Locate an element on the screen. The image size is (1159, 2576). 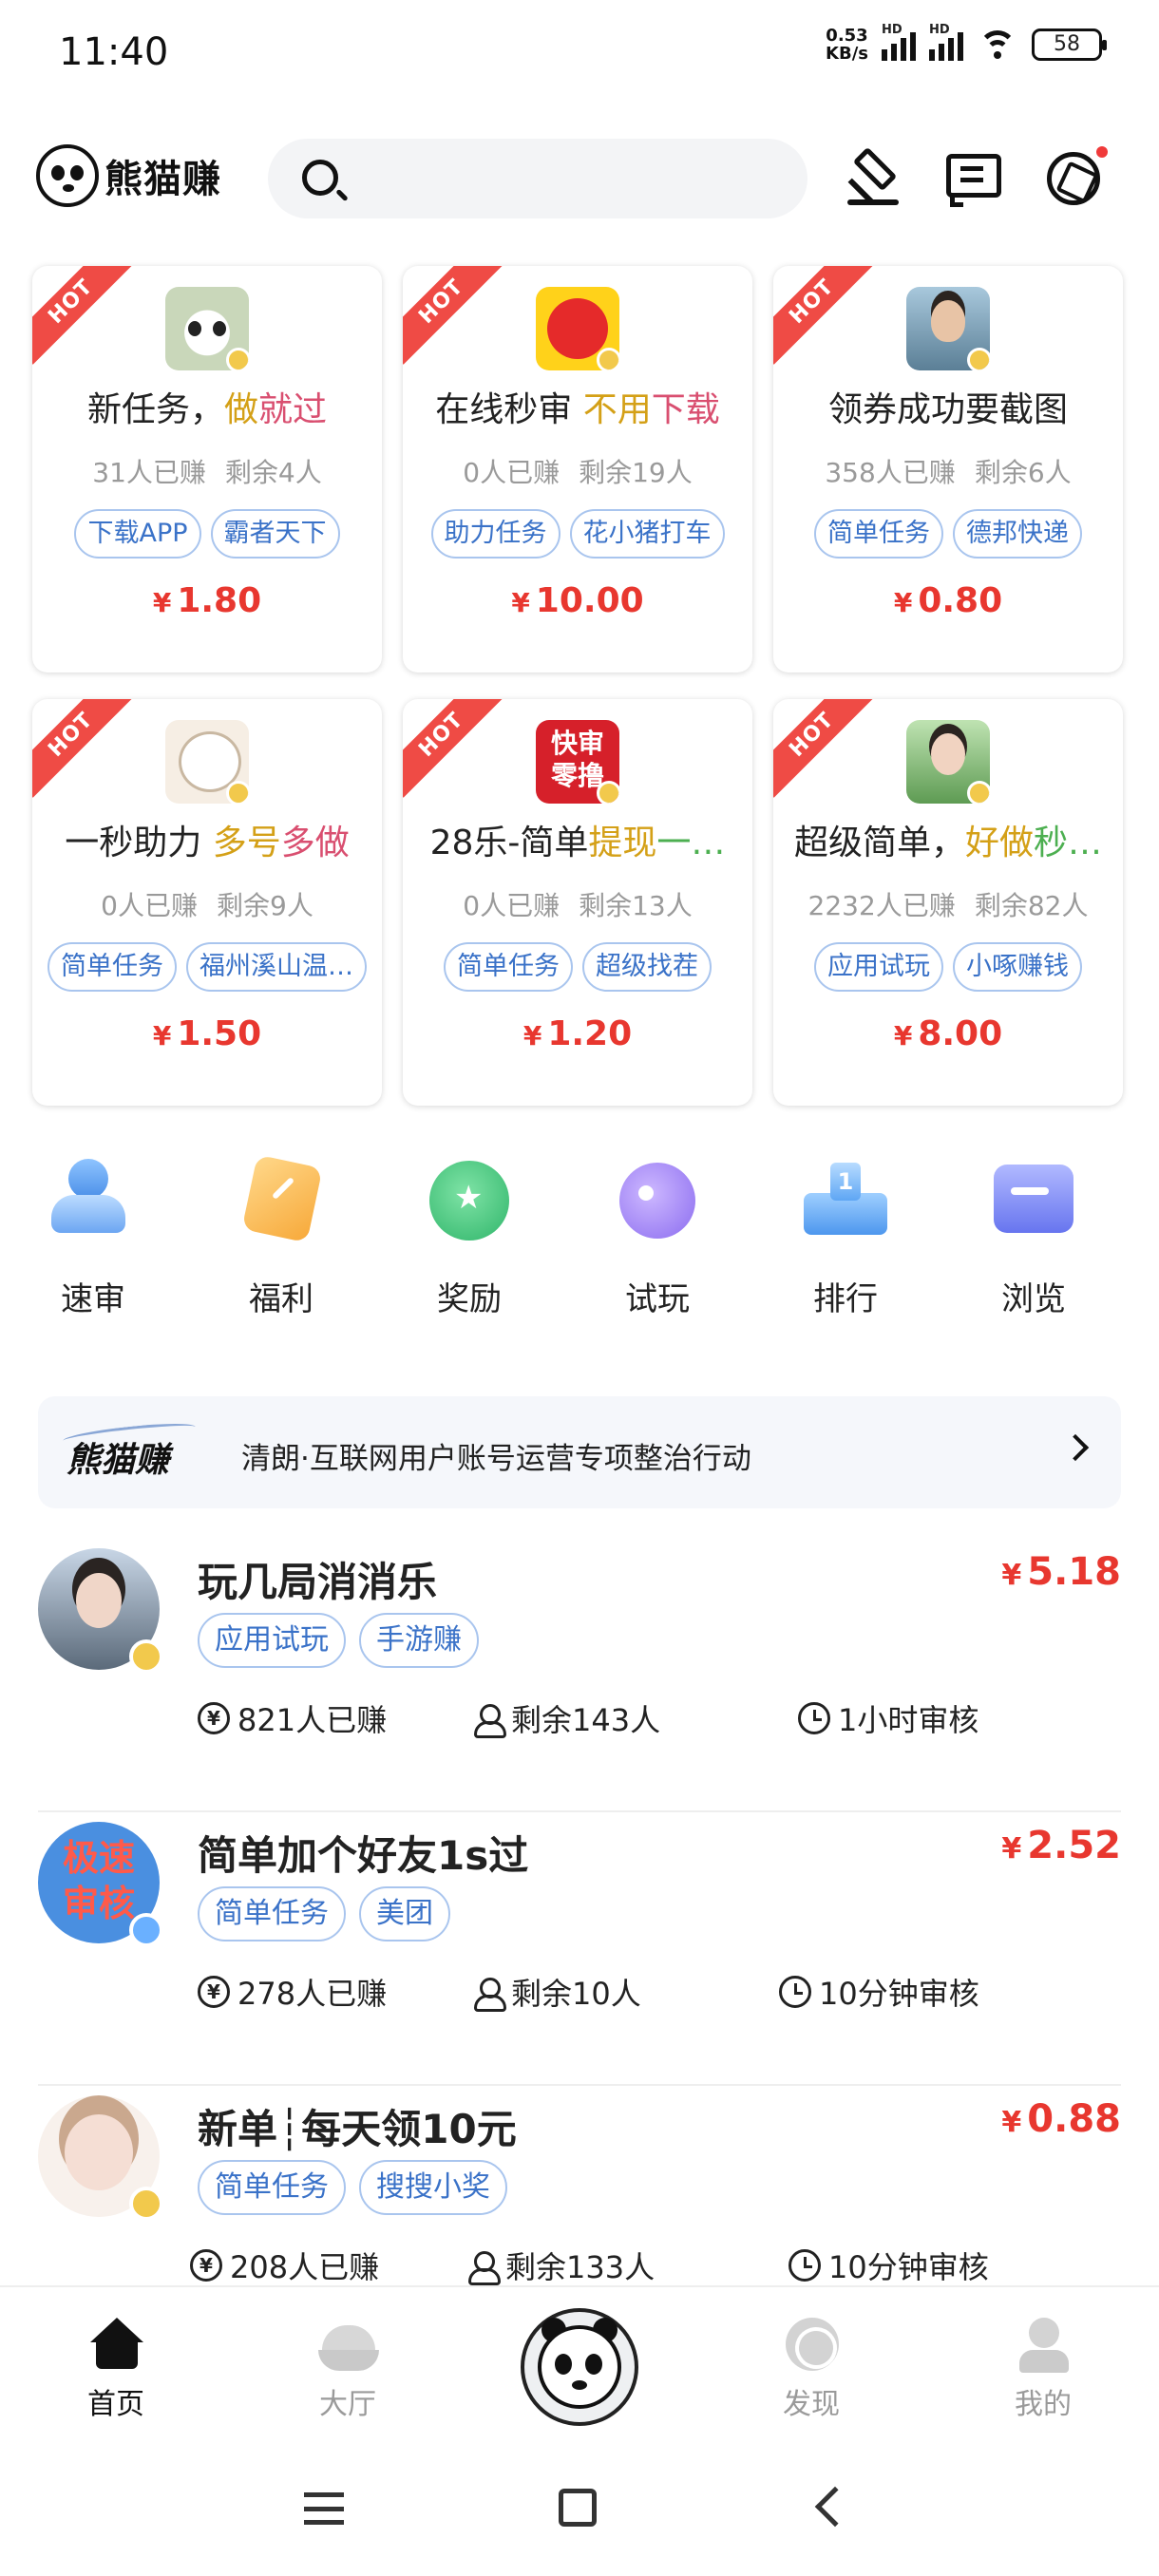
nav-tab-label: 大厅 is located at coordinates (347, 2404).